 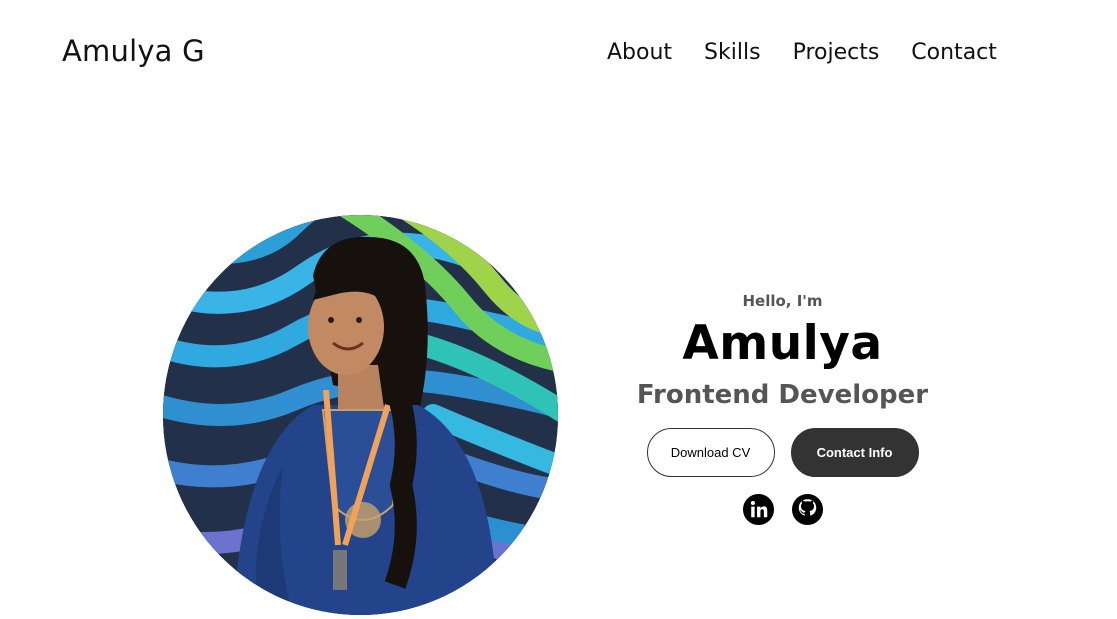 What do you see at coordinates (758, 509) in the screenshot?
I see `linkedin-icon` at bounding box center [758, 509].